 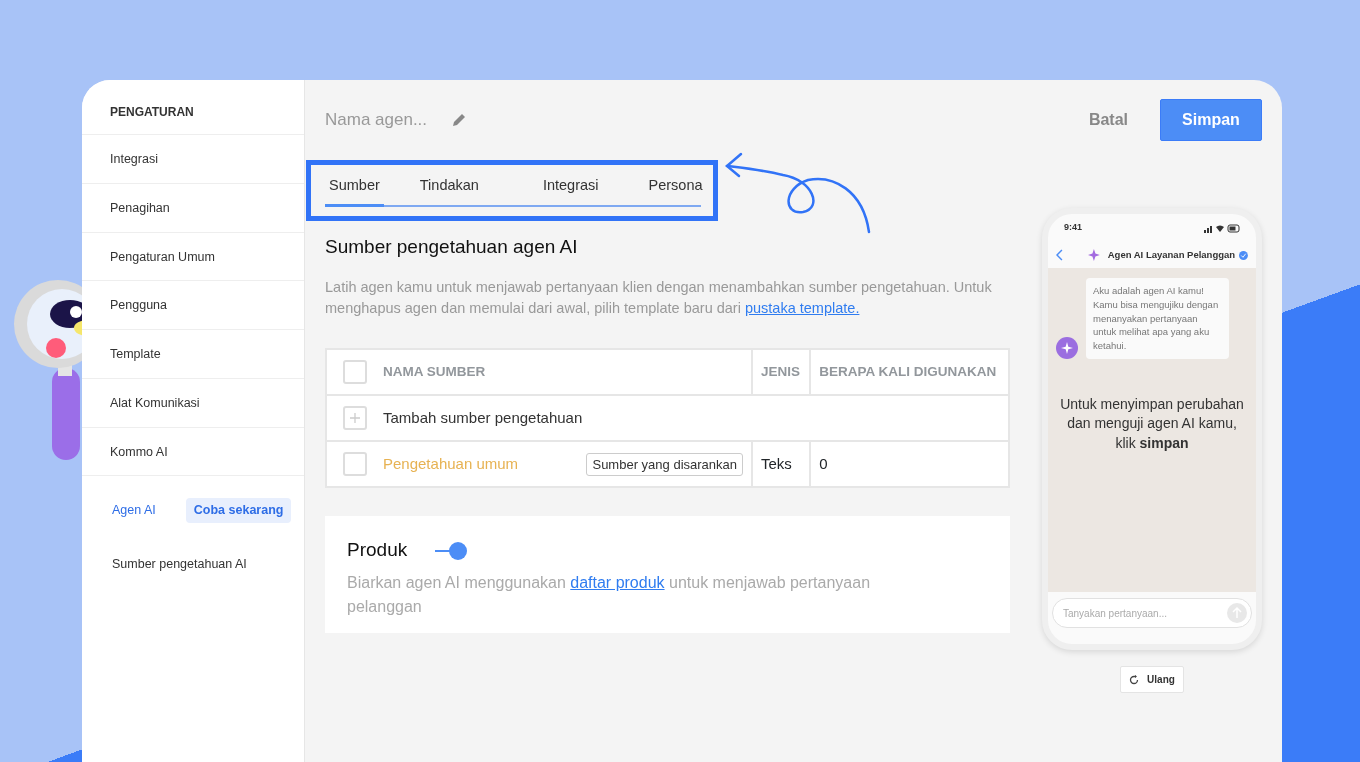 I want to click on save-notice: Untuk menyimpan perubahan dan menguji agen AI kamu, klik simpan, so click(x=1152, y=423).